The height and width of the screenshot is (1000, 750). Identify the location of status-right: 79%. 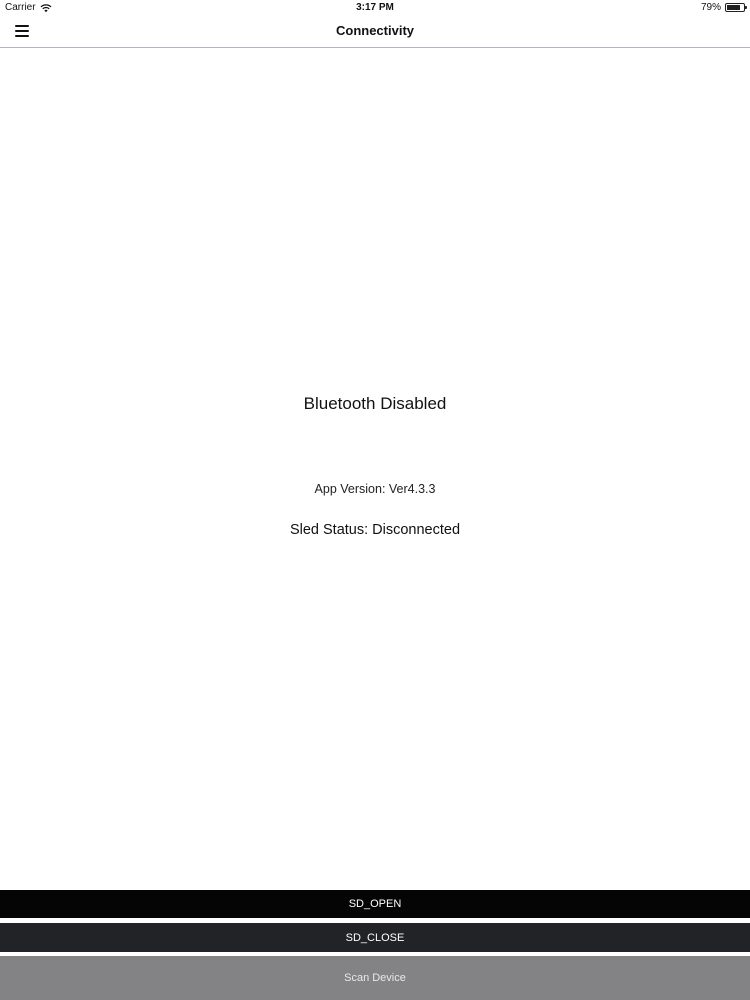
(723, 7).